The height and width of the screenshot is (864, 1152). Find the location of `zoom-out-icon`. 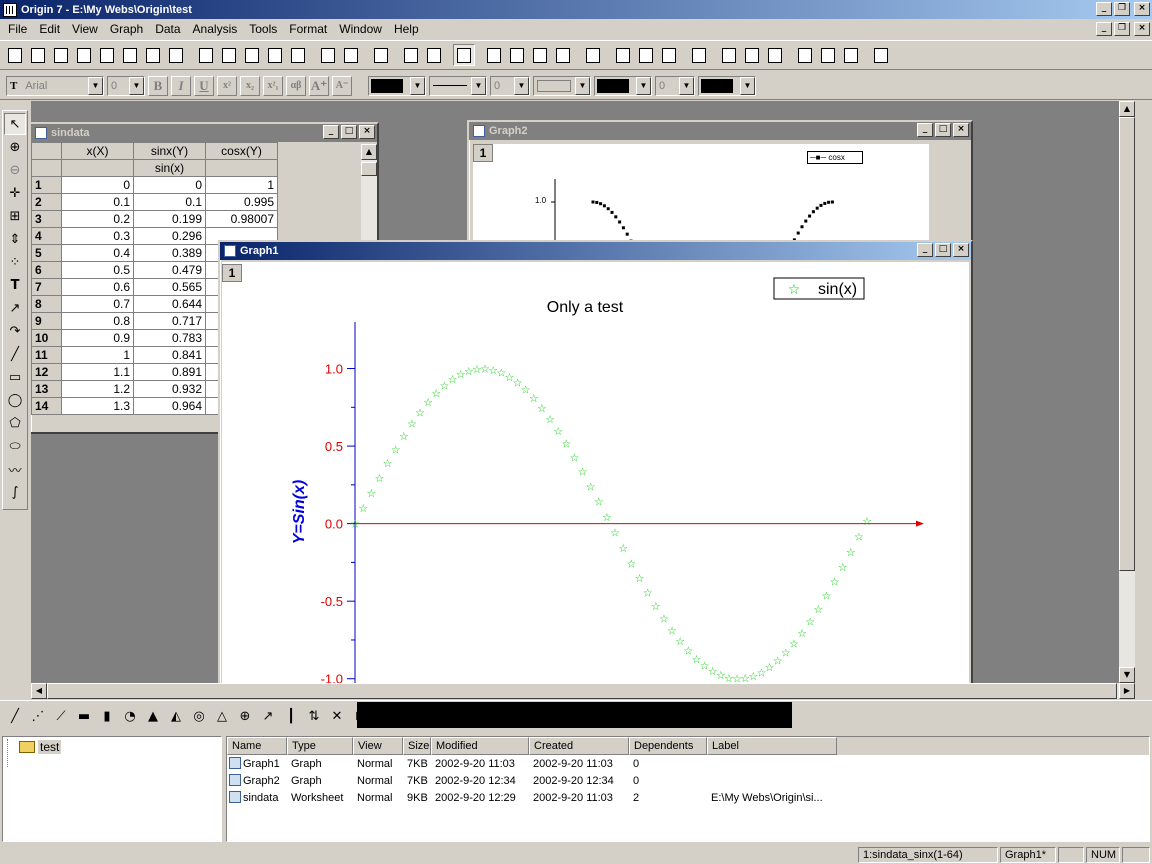

zoom-out-icon is located at coordinates (646, 55).